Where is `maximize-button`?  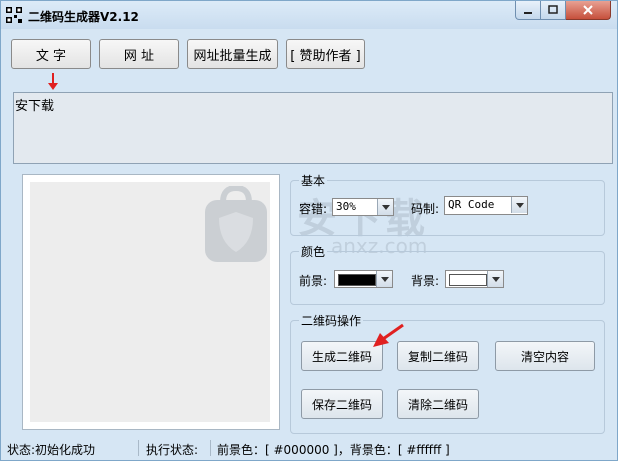 maximize-button is located at coordinates (553, 10).